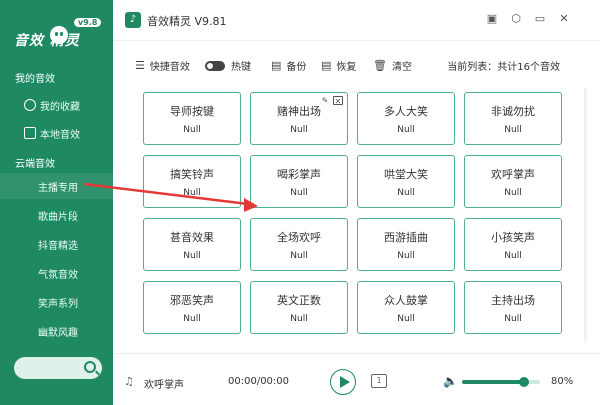 The image size is (600, 405). Describe the element at coordinates (60, 107) in the screenshot. I see `sidebar-item-label: 我的收藏` at that location.